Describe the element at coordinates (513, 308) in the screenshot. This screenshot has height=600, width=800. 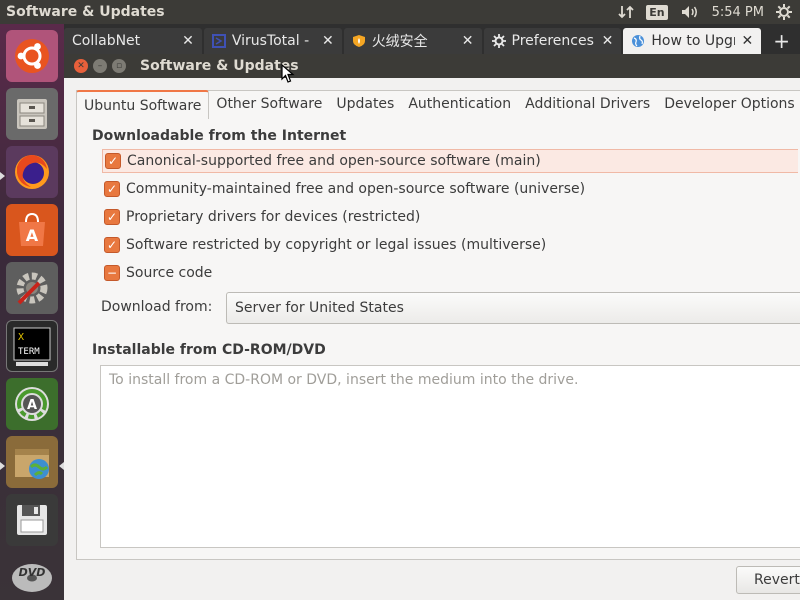
I see `download-server-combobox: Server for United States` at that location.